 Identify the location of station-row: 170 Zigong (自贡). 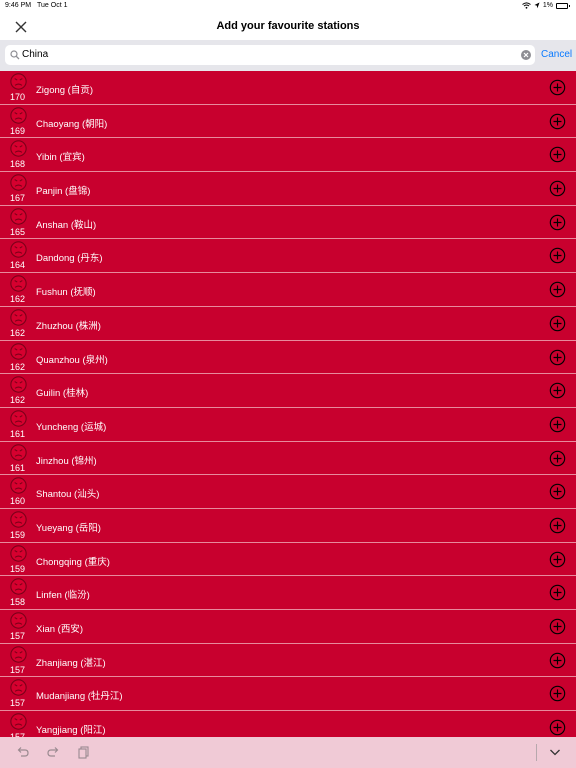
(288, 88).